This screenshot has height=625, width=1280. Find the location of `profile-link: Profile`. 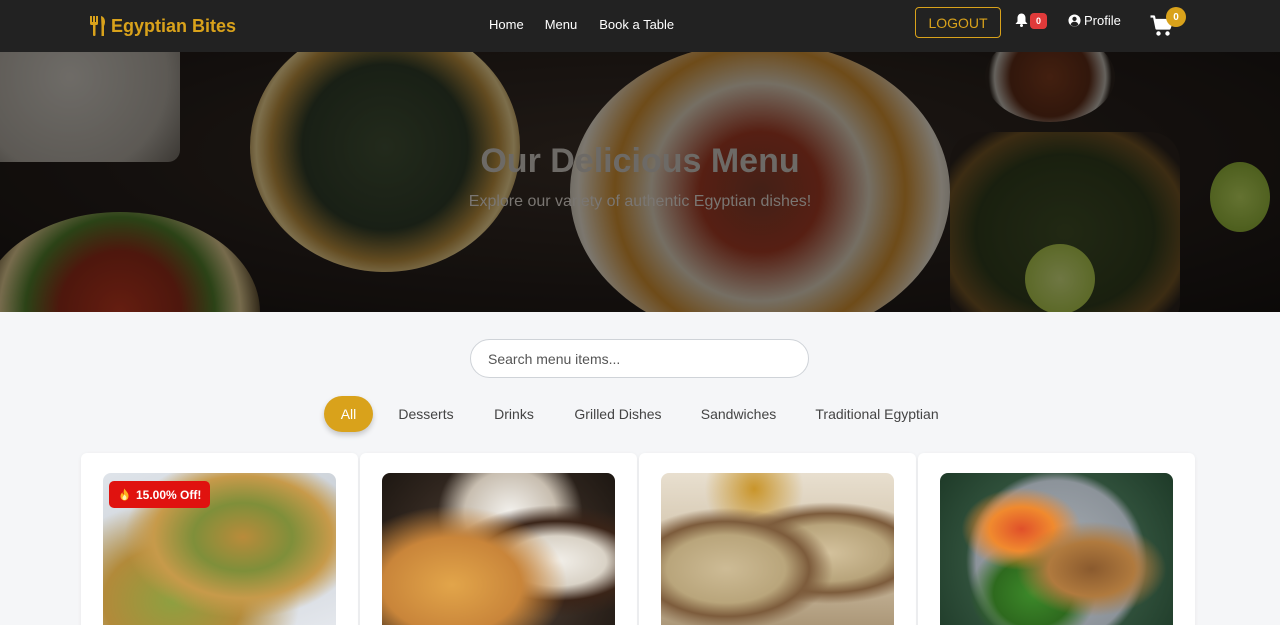

profile-link: Profile is located at coordinates (1094, 20).